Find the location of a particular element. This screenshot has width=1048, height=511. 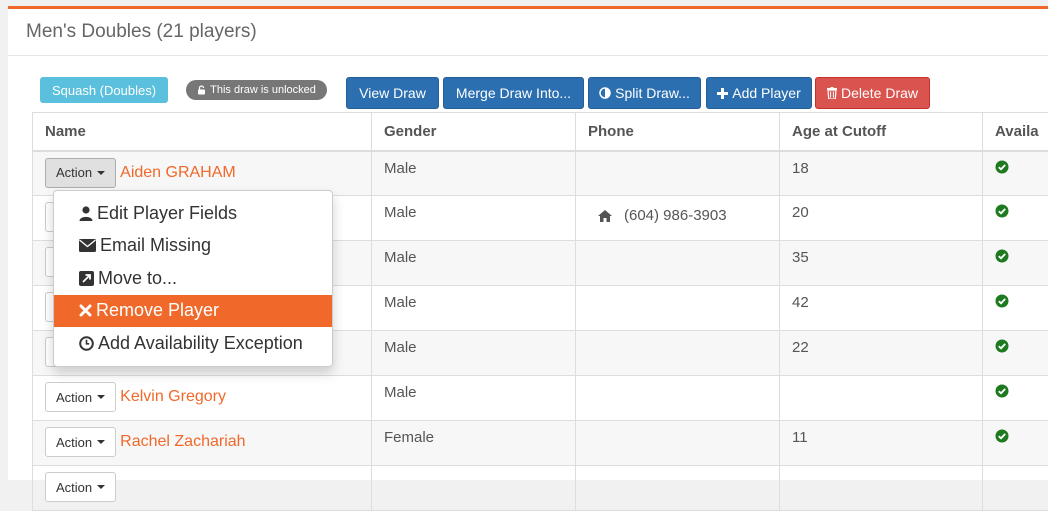

name-cell: Action Kelvin Gregory is located at coordinates (202, 398).